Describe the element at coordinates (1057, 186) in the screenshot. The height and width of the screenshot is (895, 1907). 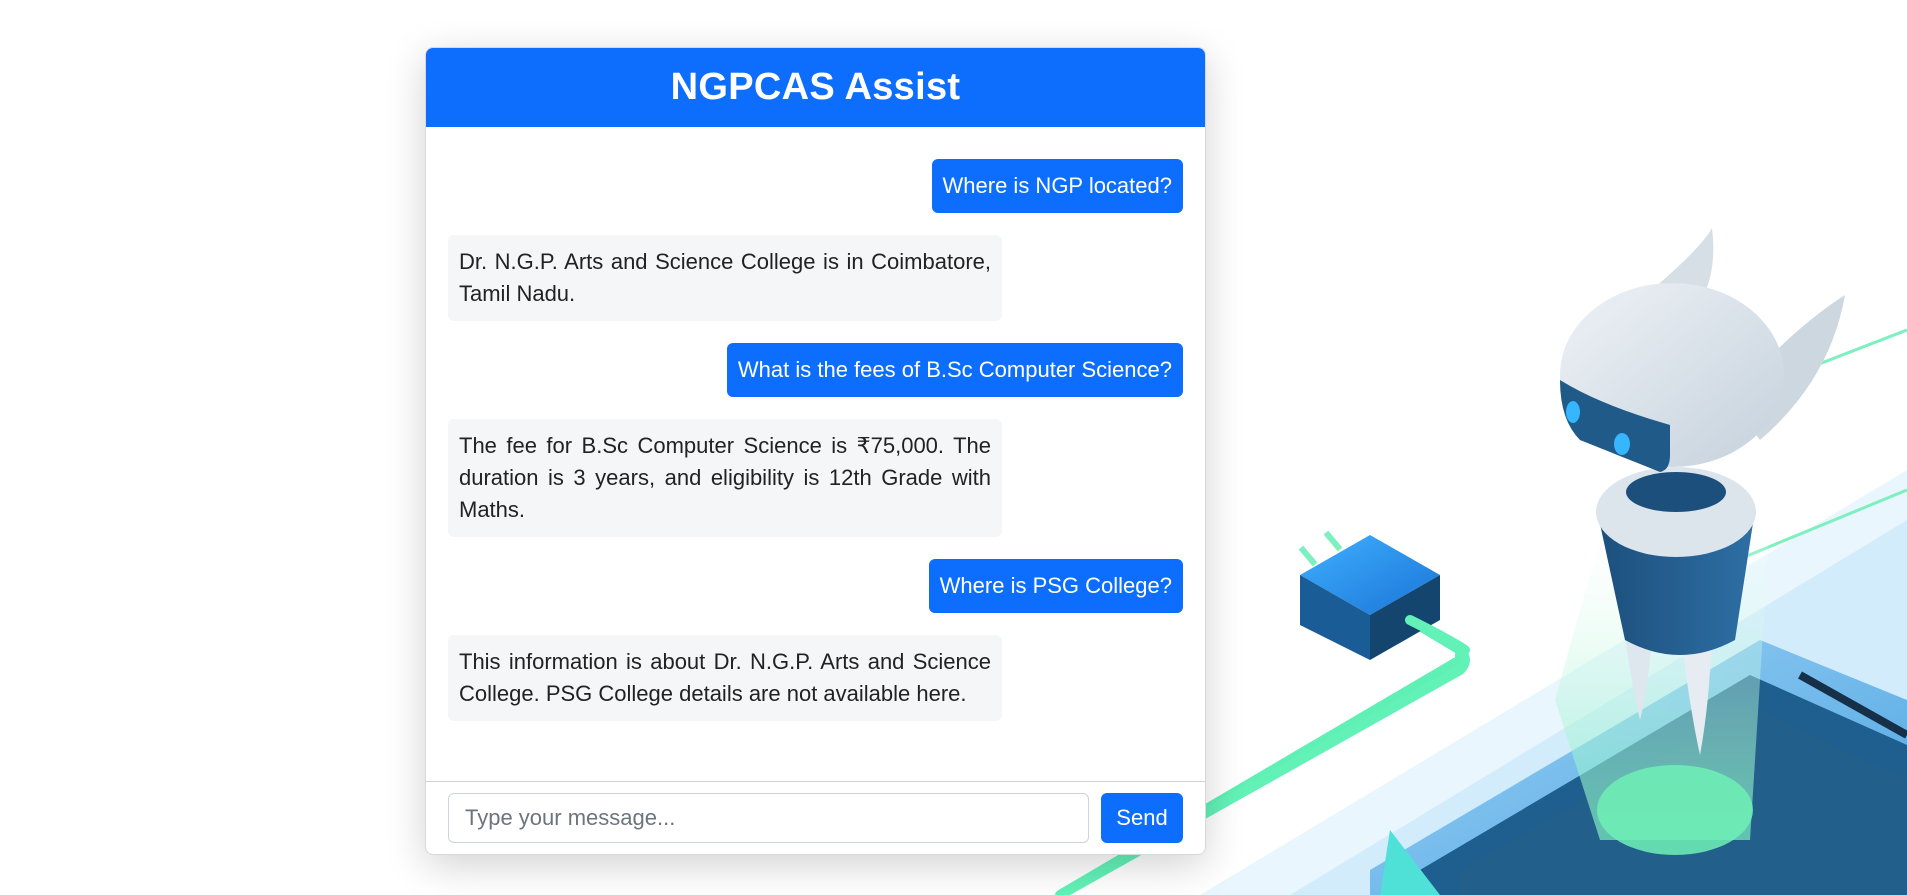
I see `user-message: Where is NGP located?` at that location.